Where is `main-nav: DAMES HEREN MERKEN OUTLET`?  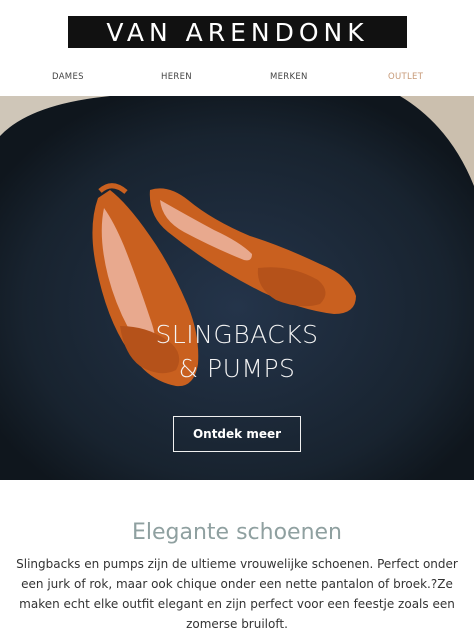 main-nav: DAMES HEREN MERKEN OUTLET is located at coordinates (237, 78).